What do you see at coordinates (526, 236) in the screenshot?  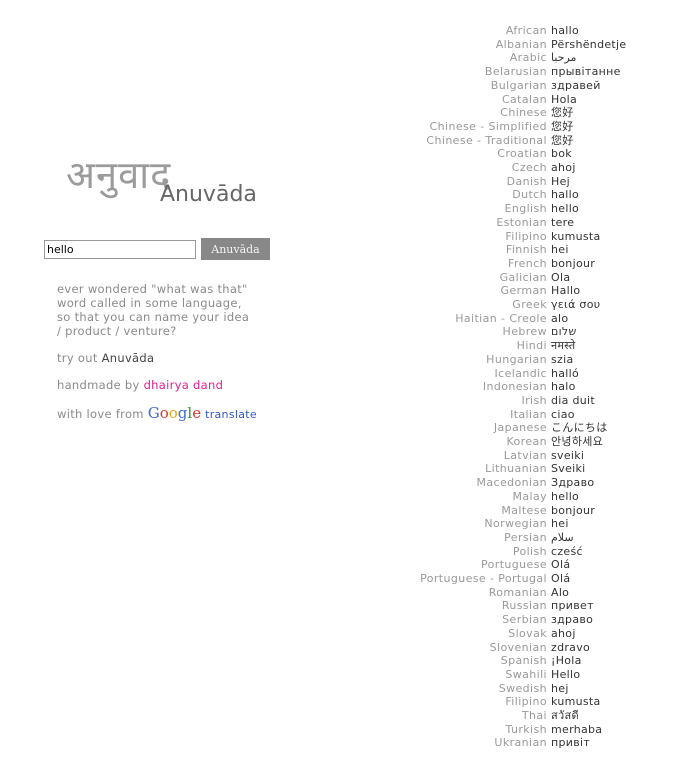 I see `language-name: Filipino` at bounding box center [526, 236].